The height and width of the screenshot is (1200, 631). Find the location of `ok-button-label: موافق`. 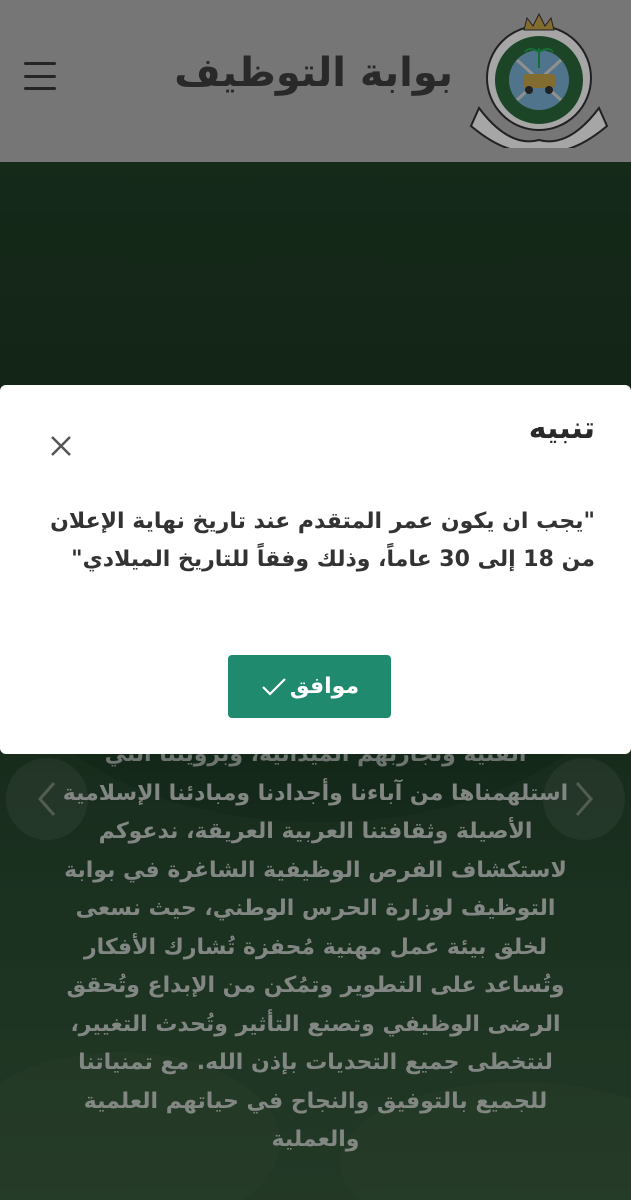

ok-button-label: موافق is located at coordinates (324, 686).